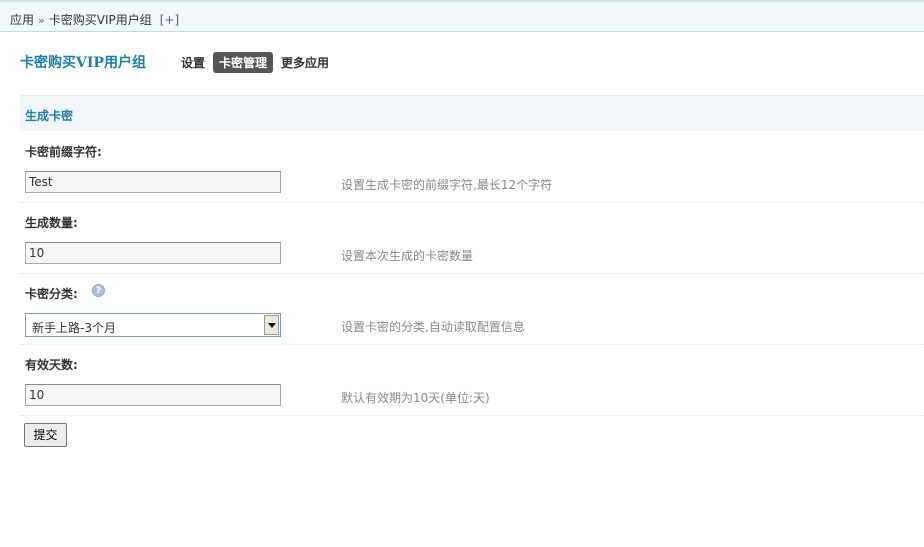 The width and height of the screenshot is (924, 547). I want to click on section-header: 生成卡密, so click(472, 113).